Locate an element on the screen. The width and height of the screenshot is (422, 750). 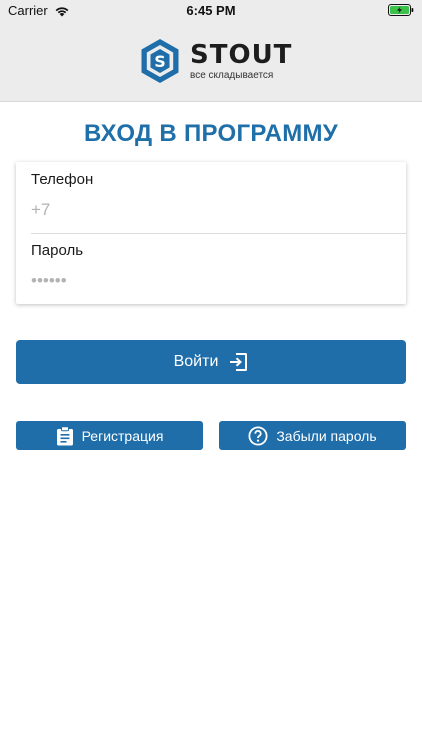
forgot-password-button: Забыли пароль is located at coordinates (312, 435).